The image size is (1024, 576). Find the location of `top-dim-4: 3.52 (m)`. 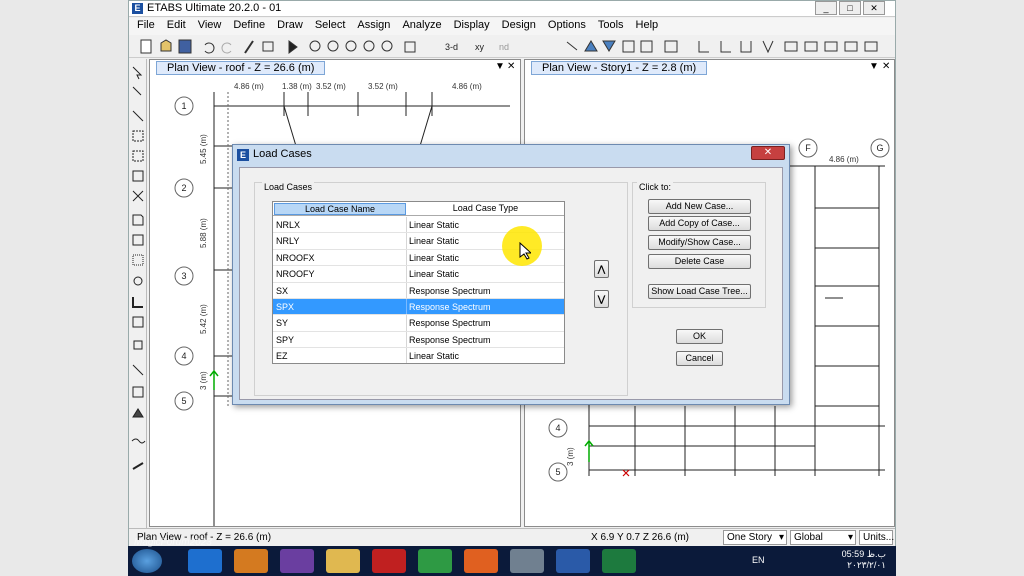

top-dim-4: 3.52 (m) is located at coordinates (383, 86).